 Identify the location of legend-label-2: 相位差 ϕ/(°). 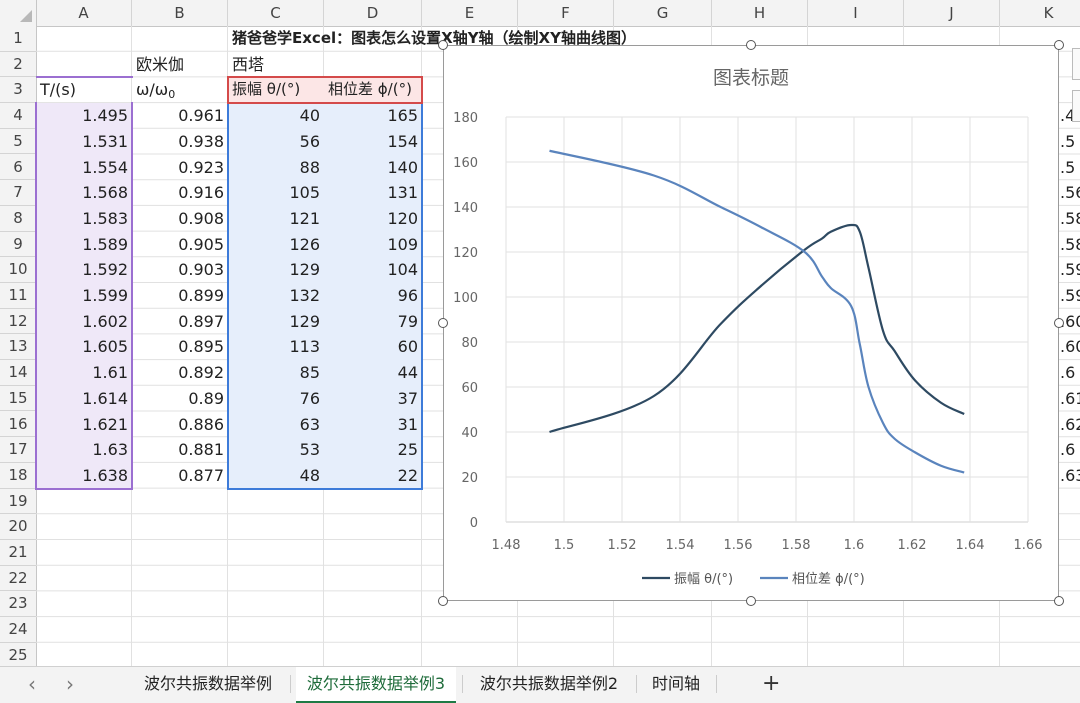
(828, 579).